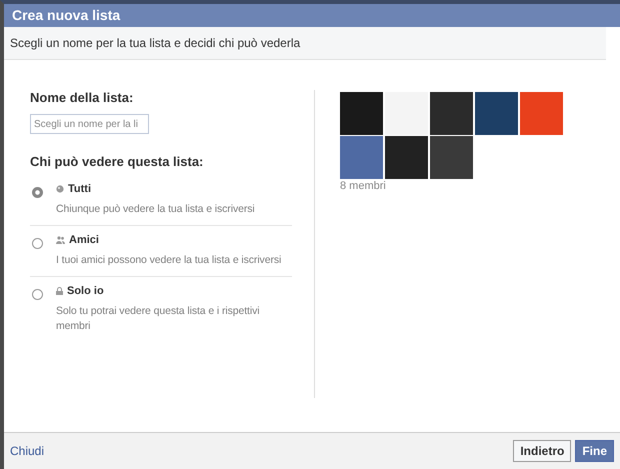 The image size is (620, 469). Describe the element at coordinates (155, 209) in the screenshot. I see `option-description: Chiunque può vedere la tua lista e iscriversi` at that location.